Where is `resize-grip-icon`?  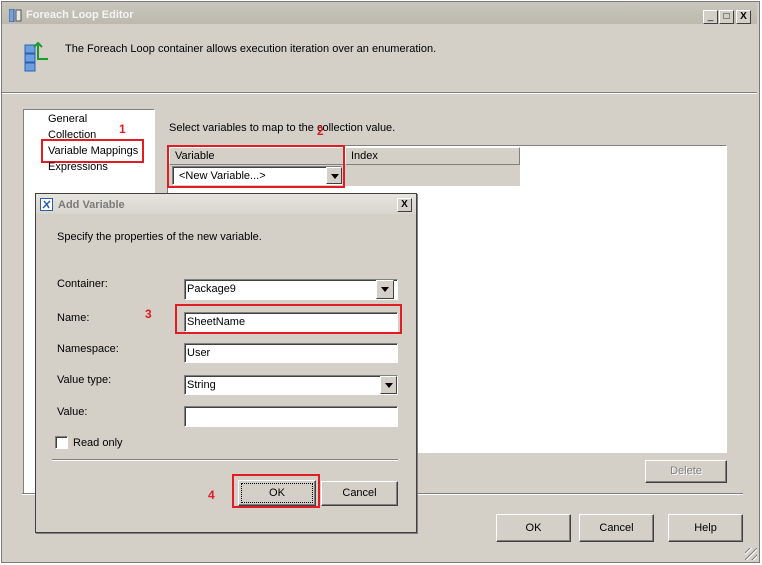
resize-grip-icon is located at coordinates (751, 554).